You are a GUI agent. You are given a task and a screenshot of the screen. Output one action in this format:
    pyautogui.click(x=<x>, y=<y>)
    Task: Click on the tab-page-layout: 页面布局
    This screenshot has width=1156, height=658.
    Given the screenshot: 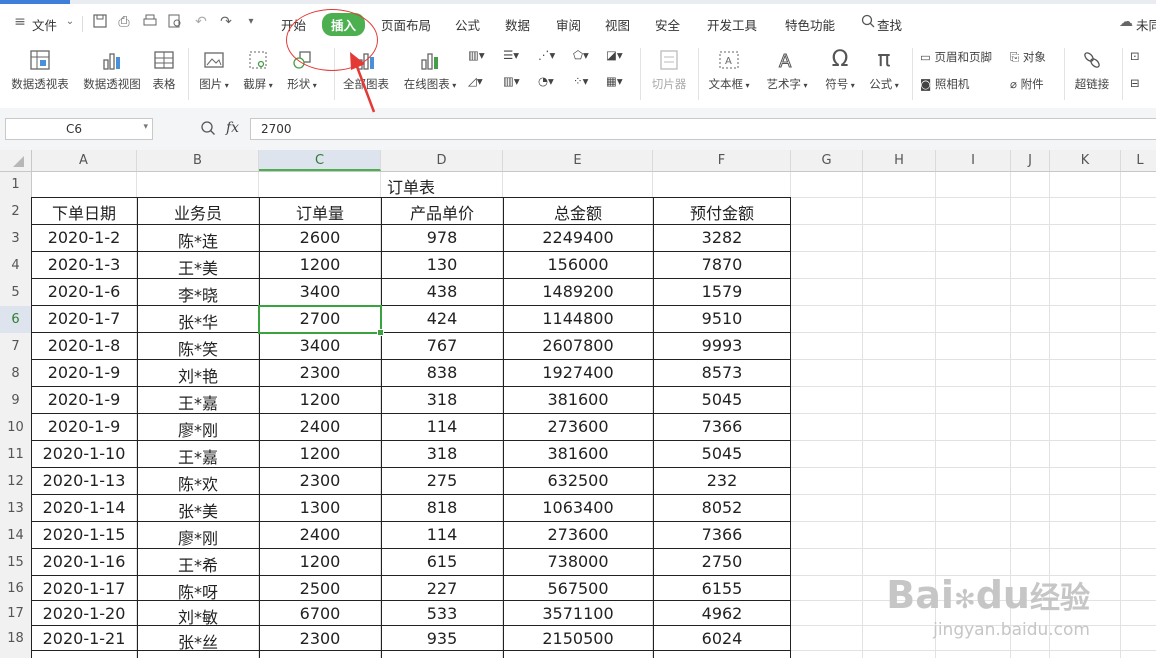 What is the action you would take?
    pyautogui.click(x=406, y=24)
    